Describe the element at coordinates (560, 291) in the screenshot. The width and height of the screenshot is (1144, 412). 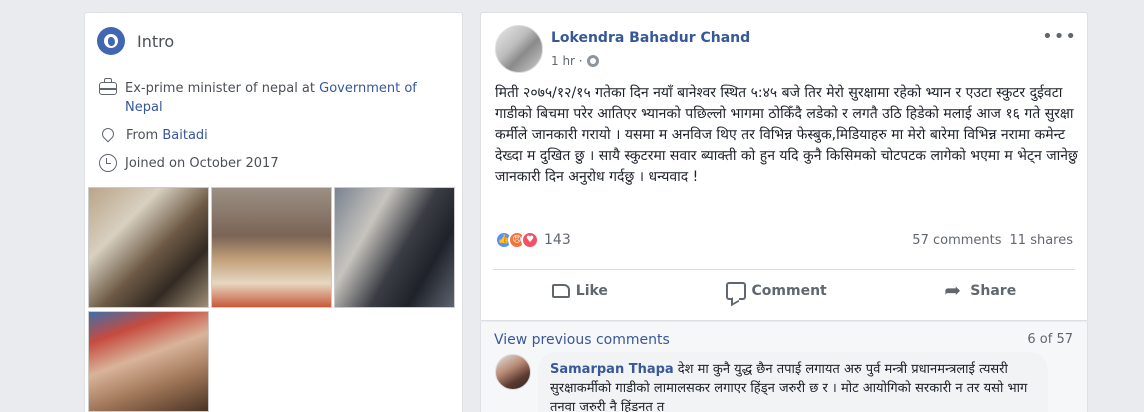
I see `thumbs-up-icon` at that location.